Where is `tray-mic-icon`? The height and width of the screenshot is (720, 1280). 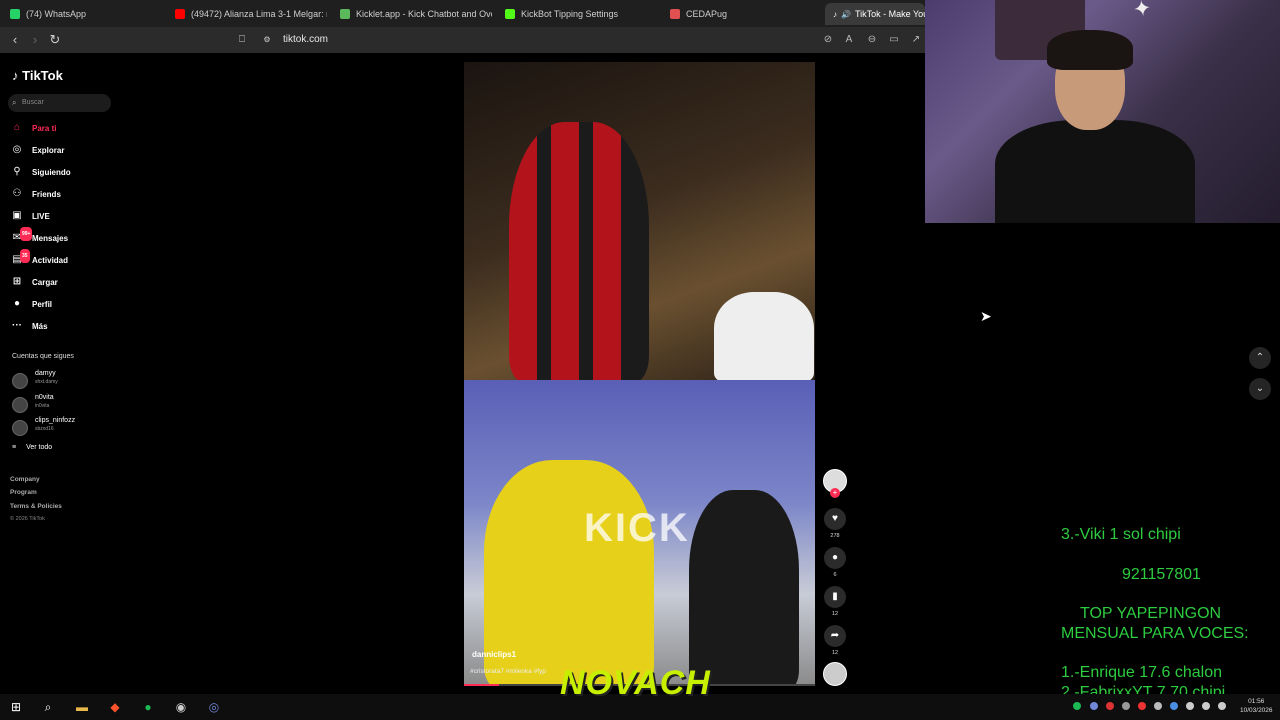
tray-mic-icon is located at coordinates (1110, 706).